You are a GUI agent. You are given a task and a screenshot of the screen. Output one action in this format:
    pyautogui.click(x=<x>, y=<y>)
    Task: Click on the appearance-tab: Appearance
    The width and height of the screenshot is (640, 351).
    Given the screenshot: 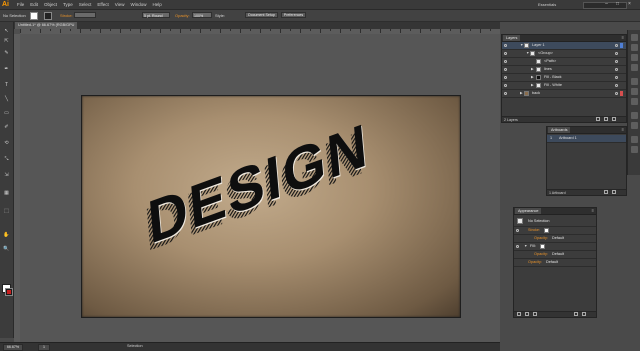 What is the action you would take?
    pyautogui.click(x=528, y=211)
    